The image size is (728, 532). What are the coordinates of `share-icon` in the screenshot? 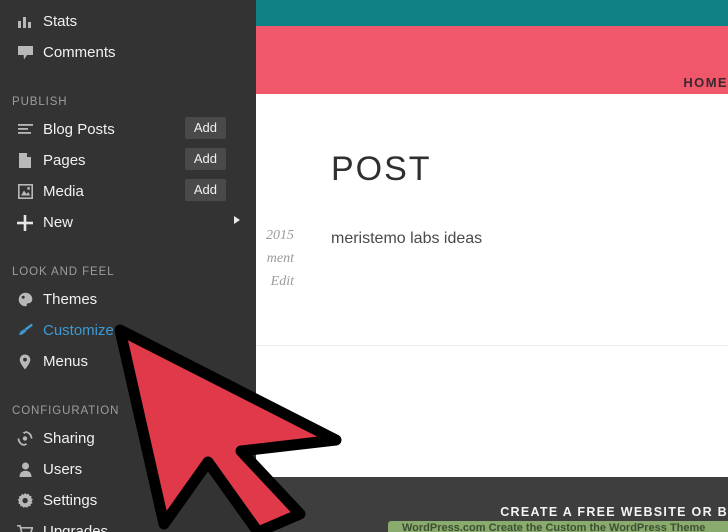 It's located at (25, 438).